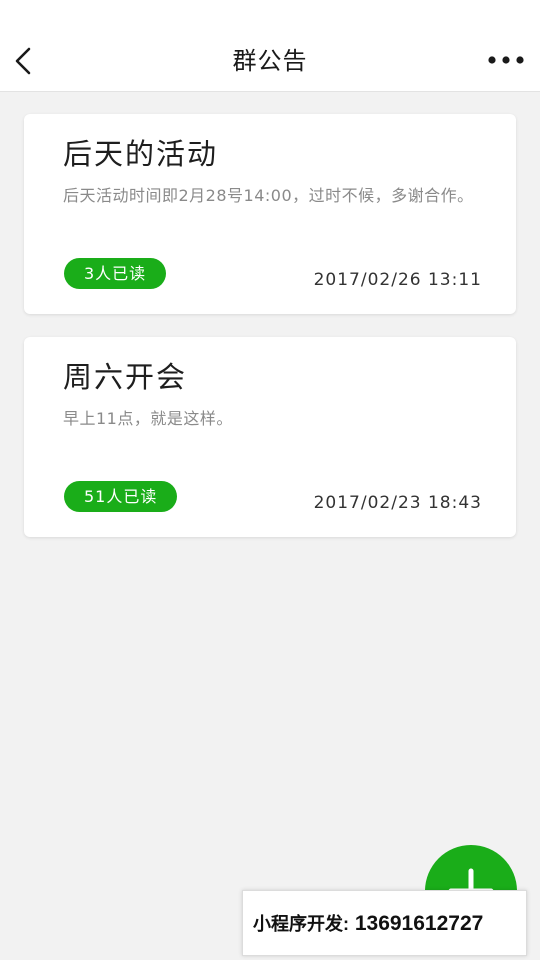  I want to click on watermark-text: 小程序开发: 13691612727, so click(368, 924).